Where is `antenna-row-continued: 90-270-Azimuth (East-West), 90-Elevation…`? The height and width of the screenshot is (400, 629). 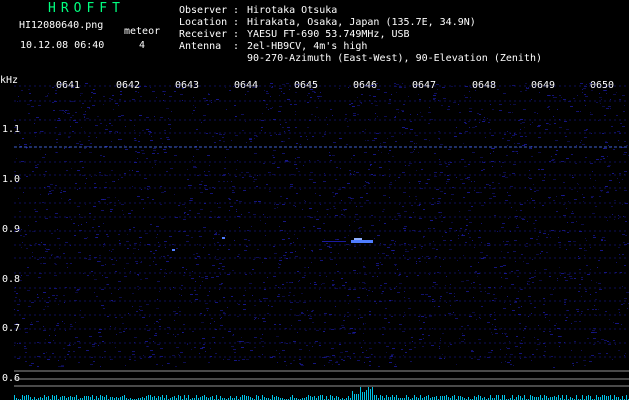
antenna-row-continued: 90-270-Azimuth (East-West), 90-Elevation… is located at coordinates (360, 59).